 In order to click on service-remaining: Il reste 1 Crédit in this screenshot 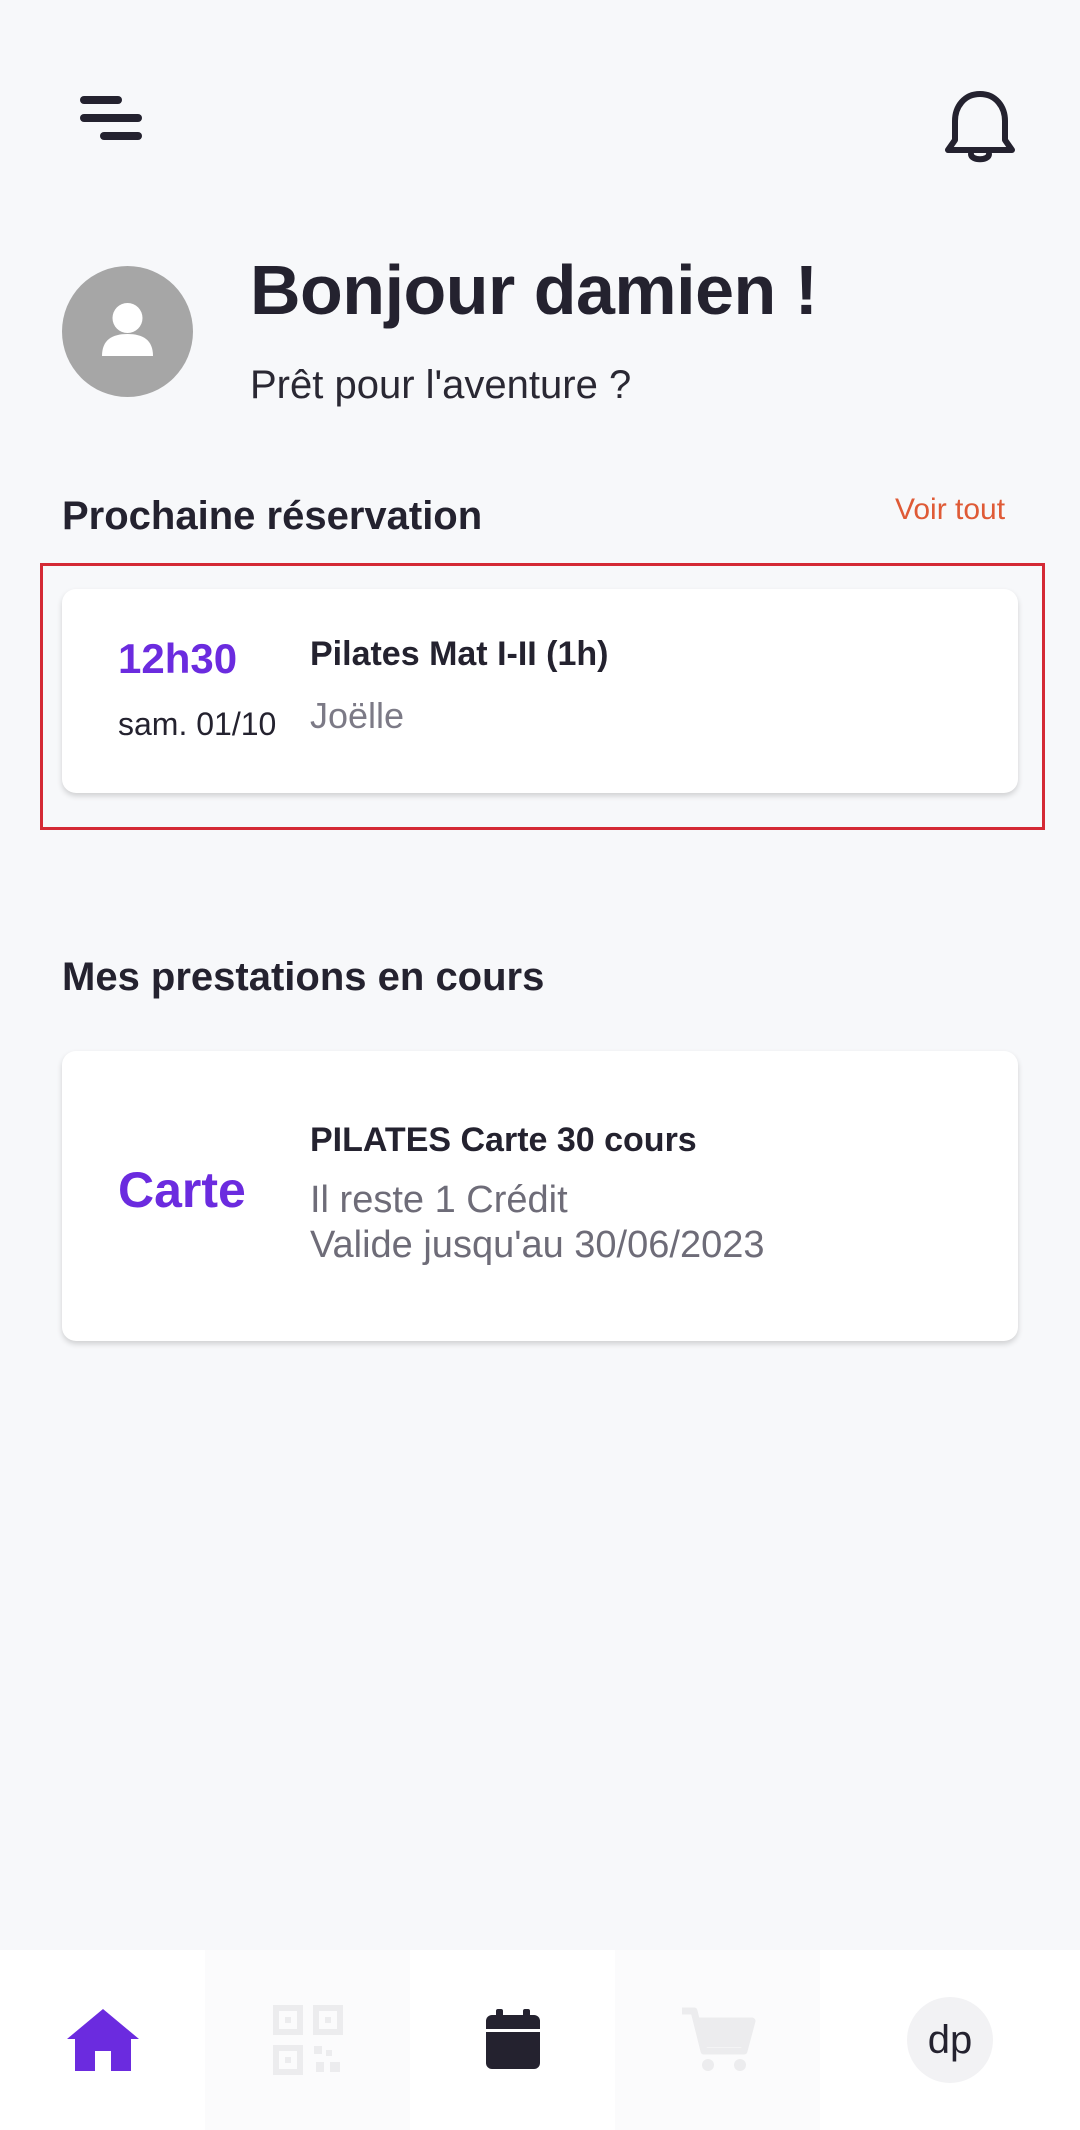, I will do `click(439, 1200)`.